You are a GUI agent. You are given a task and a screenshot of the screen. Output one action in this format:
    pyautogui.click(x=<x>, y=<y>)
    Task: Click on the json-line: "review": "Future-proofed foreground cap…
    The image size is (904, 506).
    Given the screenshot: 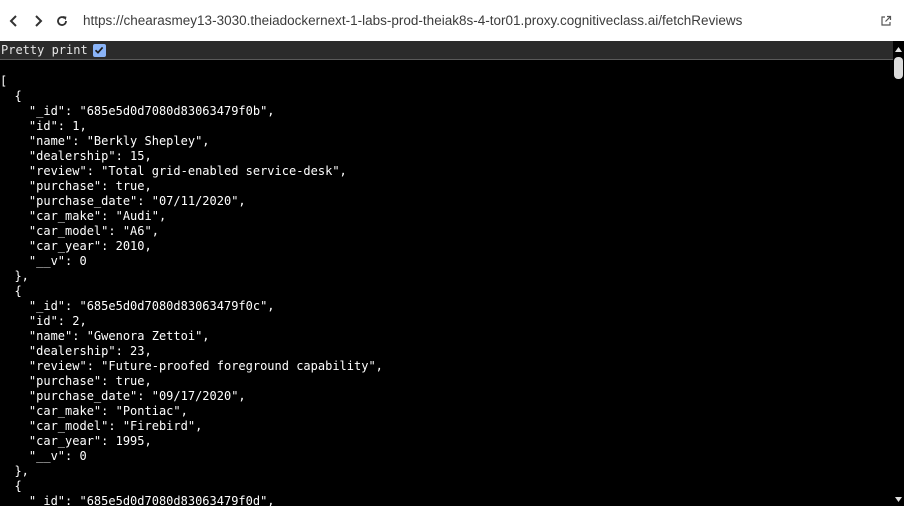 What is the action you would take?
    pyautogui.click(x=191, y=366)
    